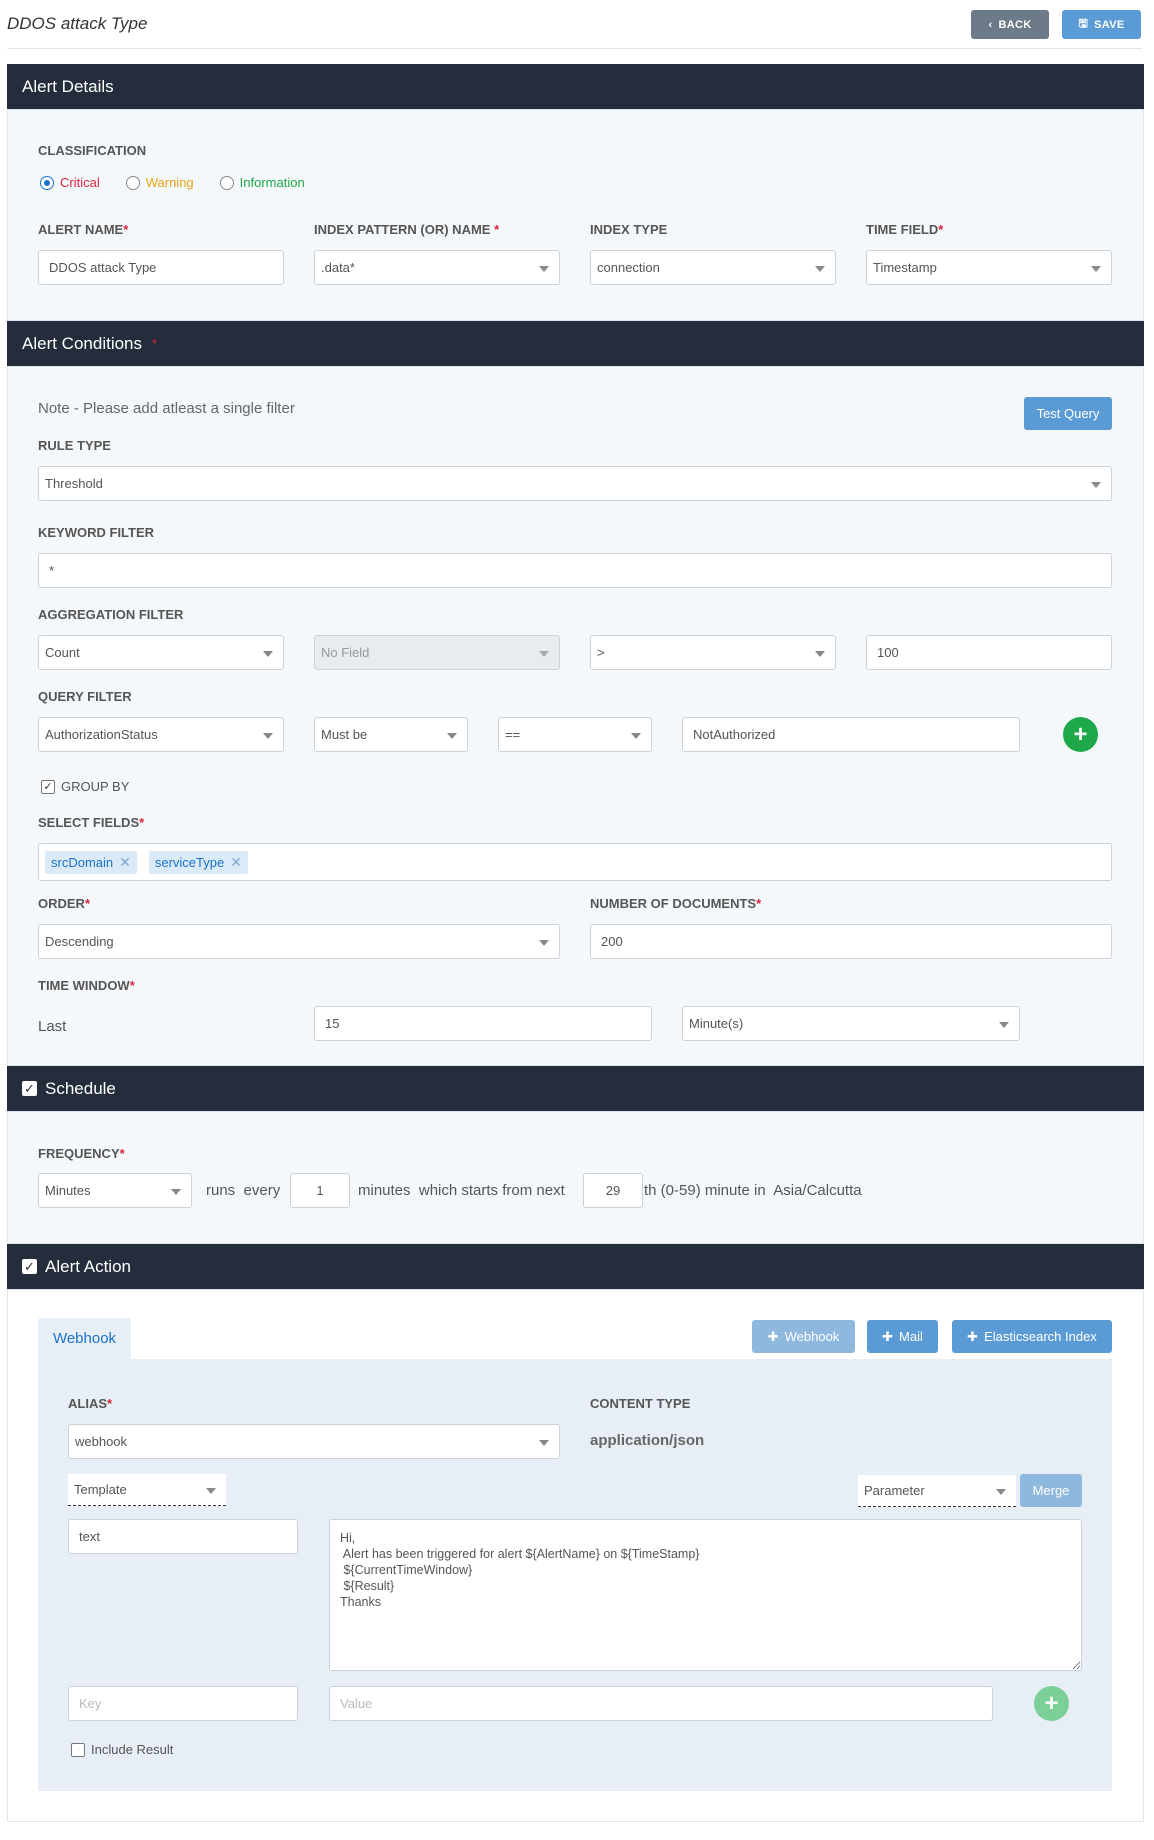 Image resolution: width=1154 pixels, height=1840 pixels. I want to click on rule-type-select: Threshold, so click(575, 483).